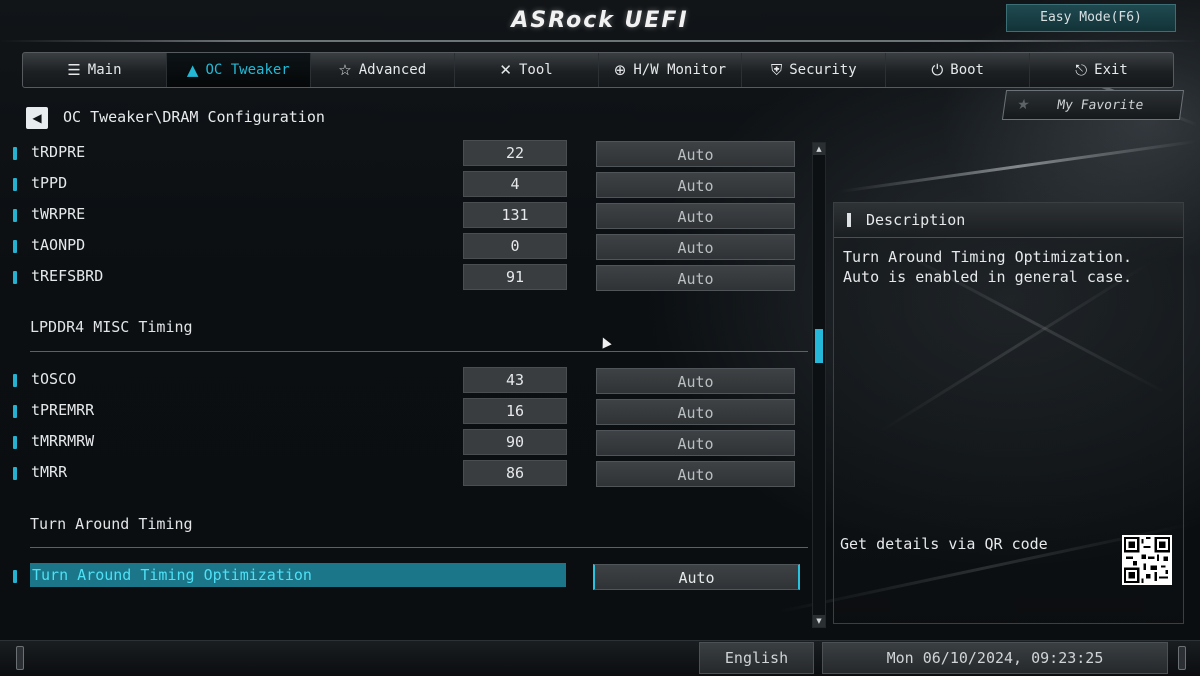  I want to click on breadcrumb: OC Tweaker\DRAM Configuration, so click(194, 117).